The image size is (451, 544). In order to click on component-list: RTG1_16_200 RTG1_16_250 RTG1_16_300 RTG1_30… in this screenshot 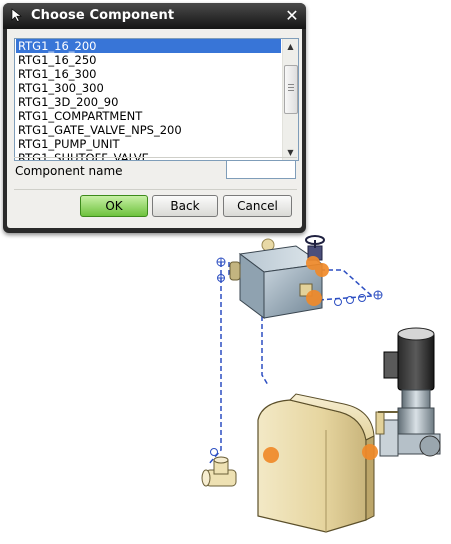, I will do `click(148, 99)`.